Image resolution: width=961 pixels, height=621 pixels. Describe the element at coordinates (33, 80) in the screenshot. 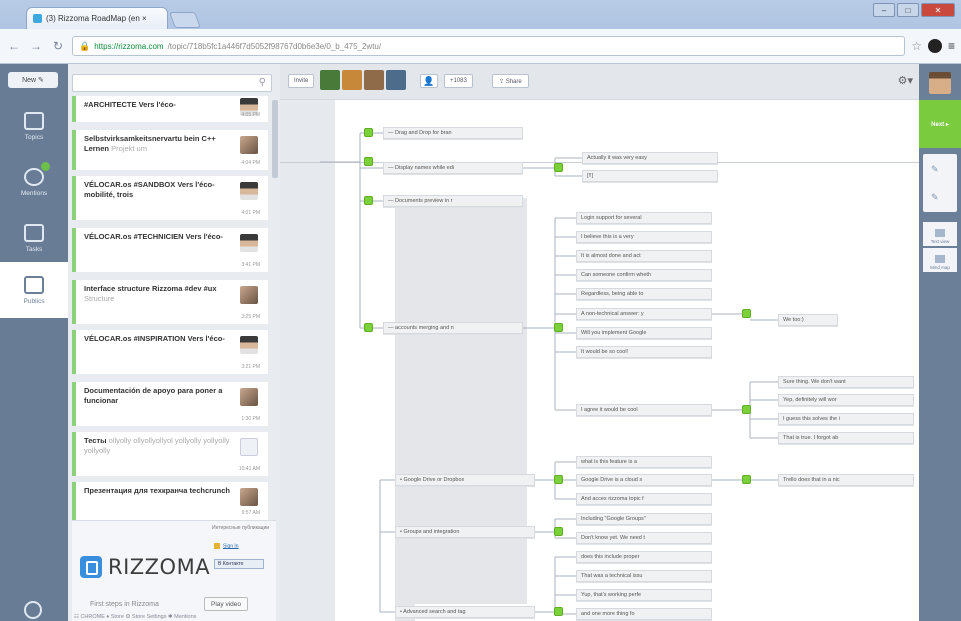

I see `new-topic-button: New ✎` at that location.